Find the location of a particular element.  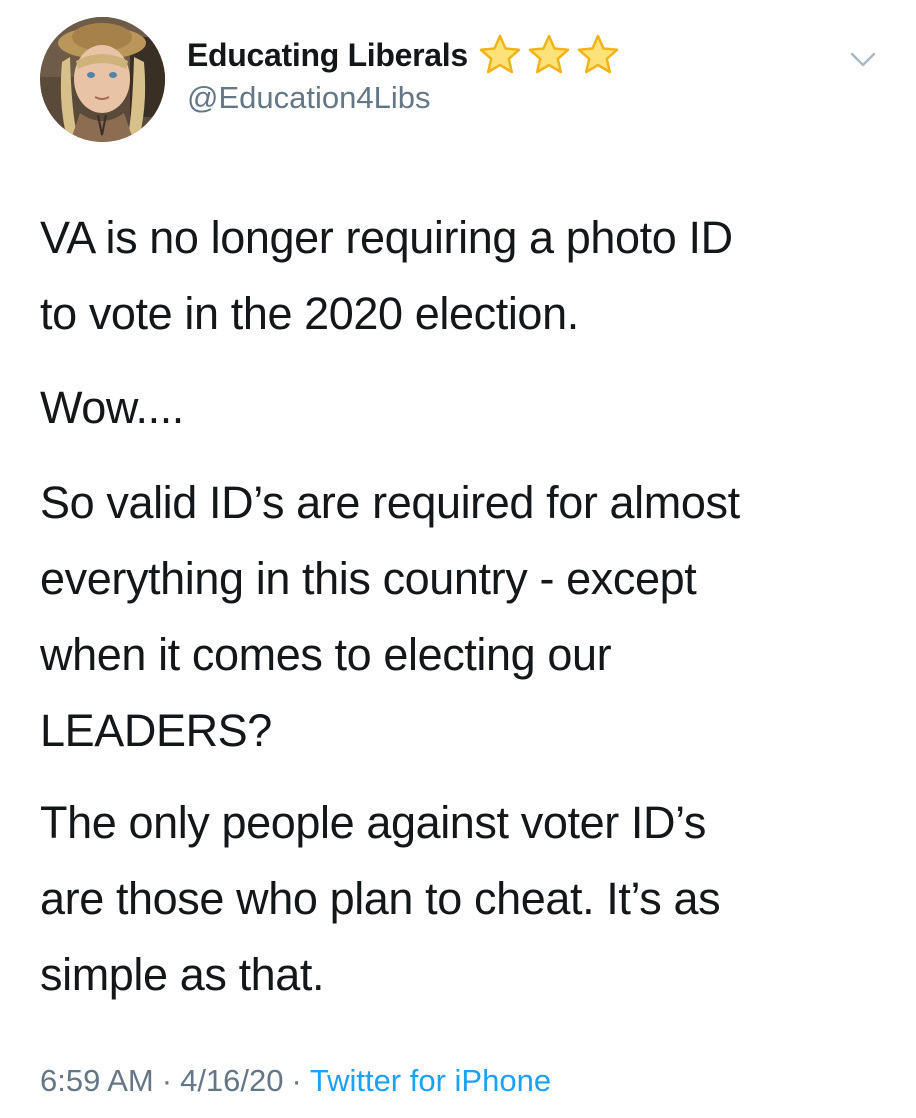

tweet-meta: 6:59 AM · 4/16/20 · Twitter for iPhone is located at coordinates (295, 1081).